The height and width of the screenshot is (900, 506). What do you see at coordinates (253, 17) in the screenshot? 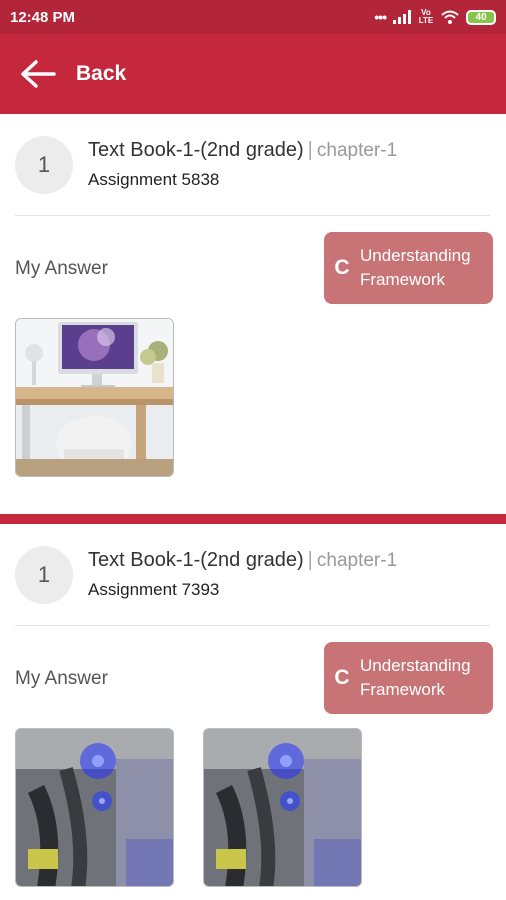
I see `status-bar: 12:48 PM ••• Vo LTE 40` at bounding box center [253, 17].